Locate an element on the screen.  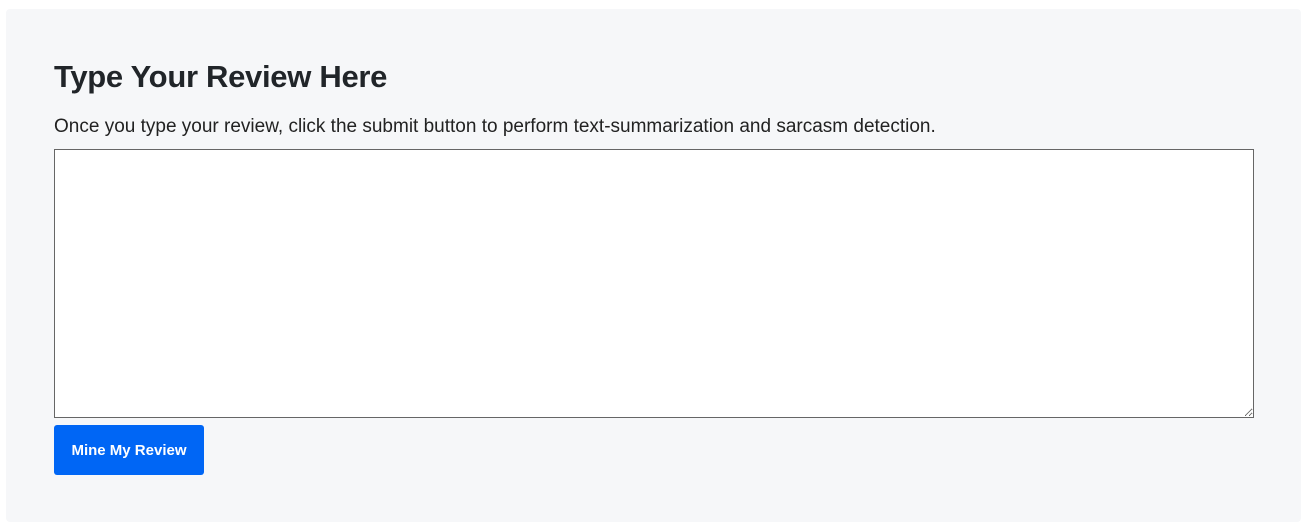
page-title: Type Your Review Here is located at coordinates (221, 76).